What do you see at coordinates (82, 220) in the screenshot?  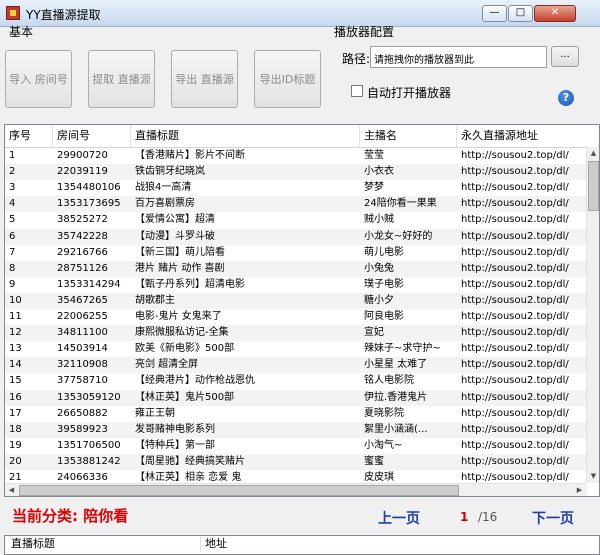 I see `cell-room-id: 38525272` at bounding box center [82, 220].